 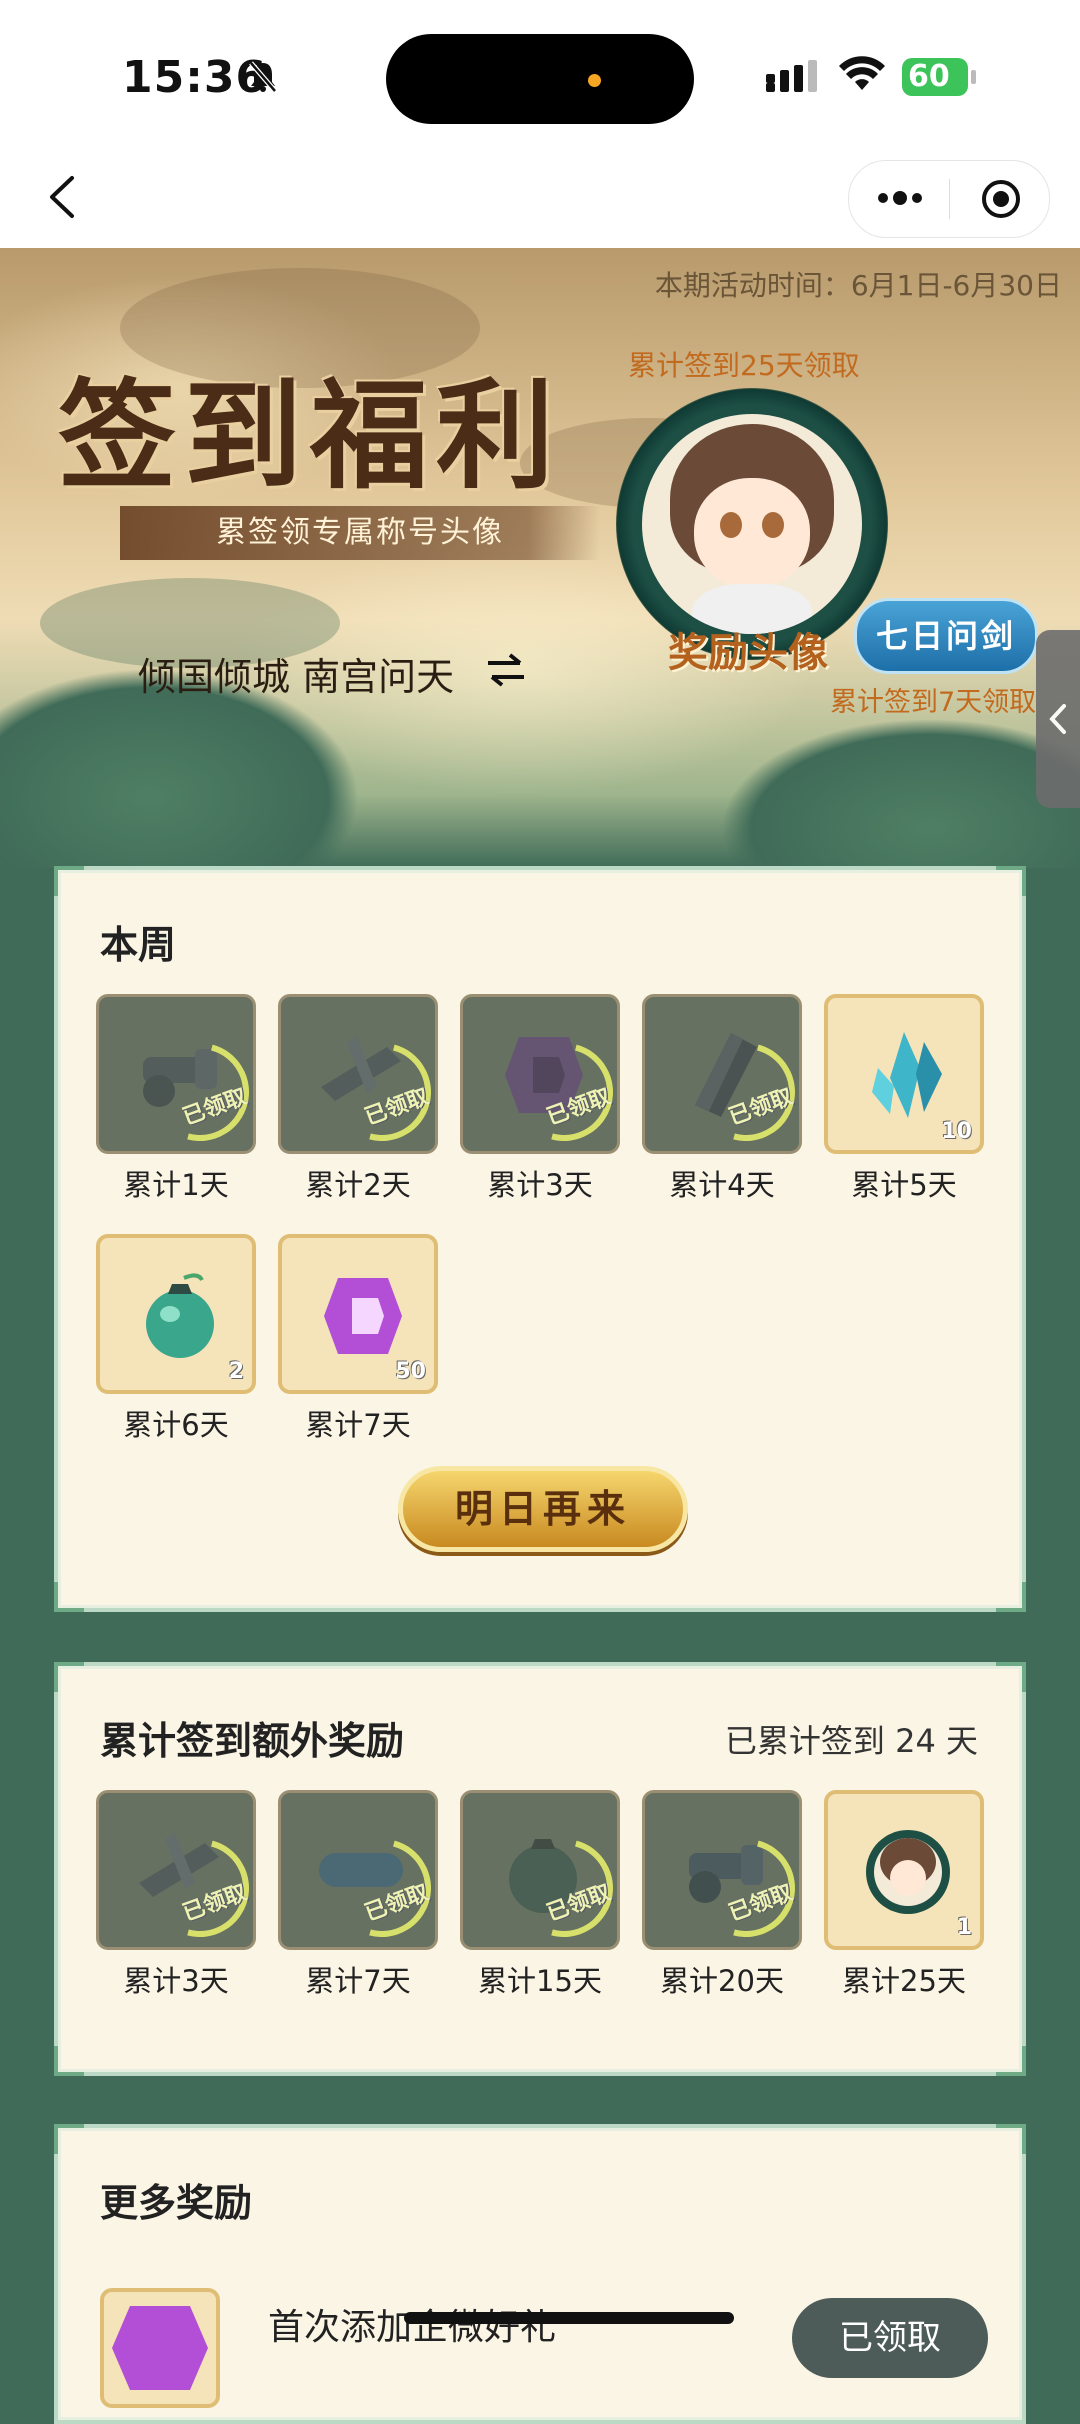 What do you see at coordinates (138, 945) in the screenshot?
I see `weekly-panel-title: 本周` at bounding box center [138, 945].